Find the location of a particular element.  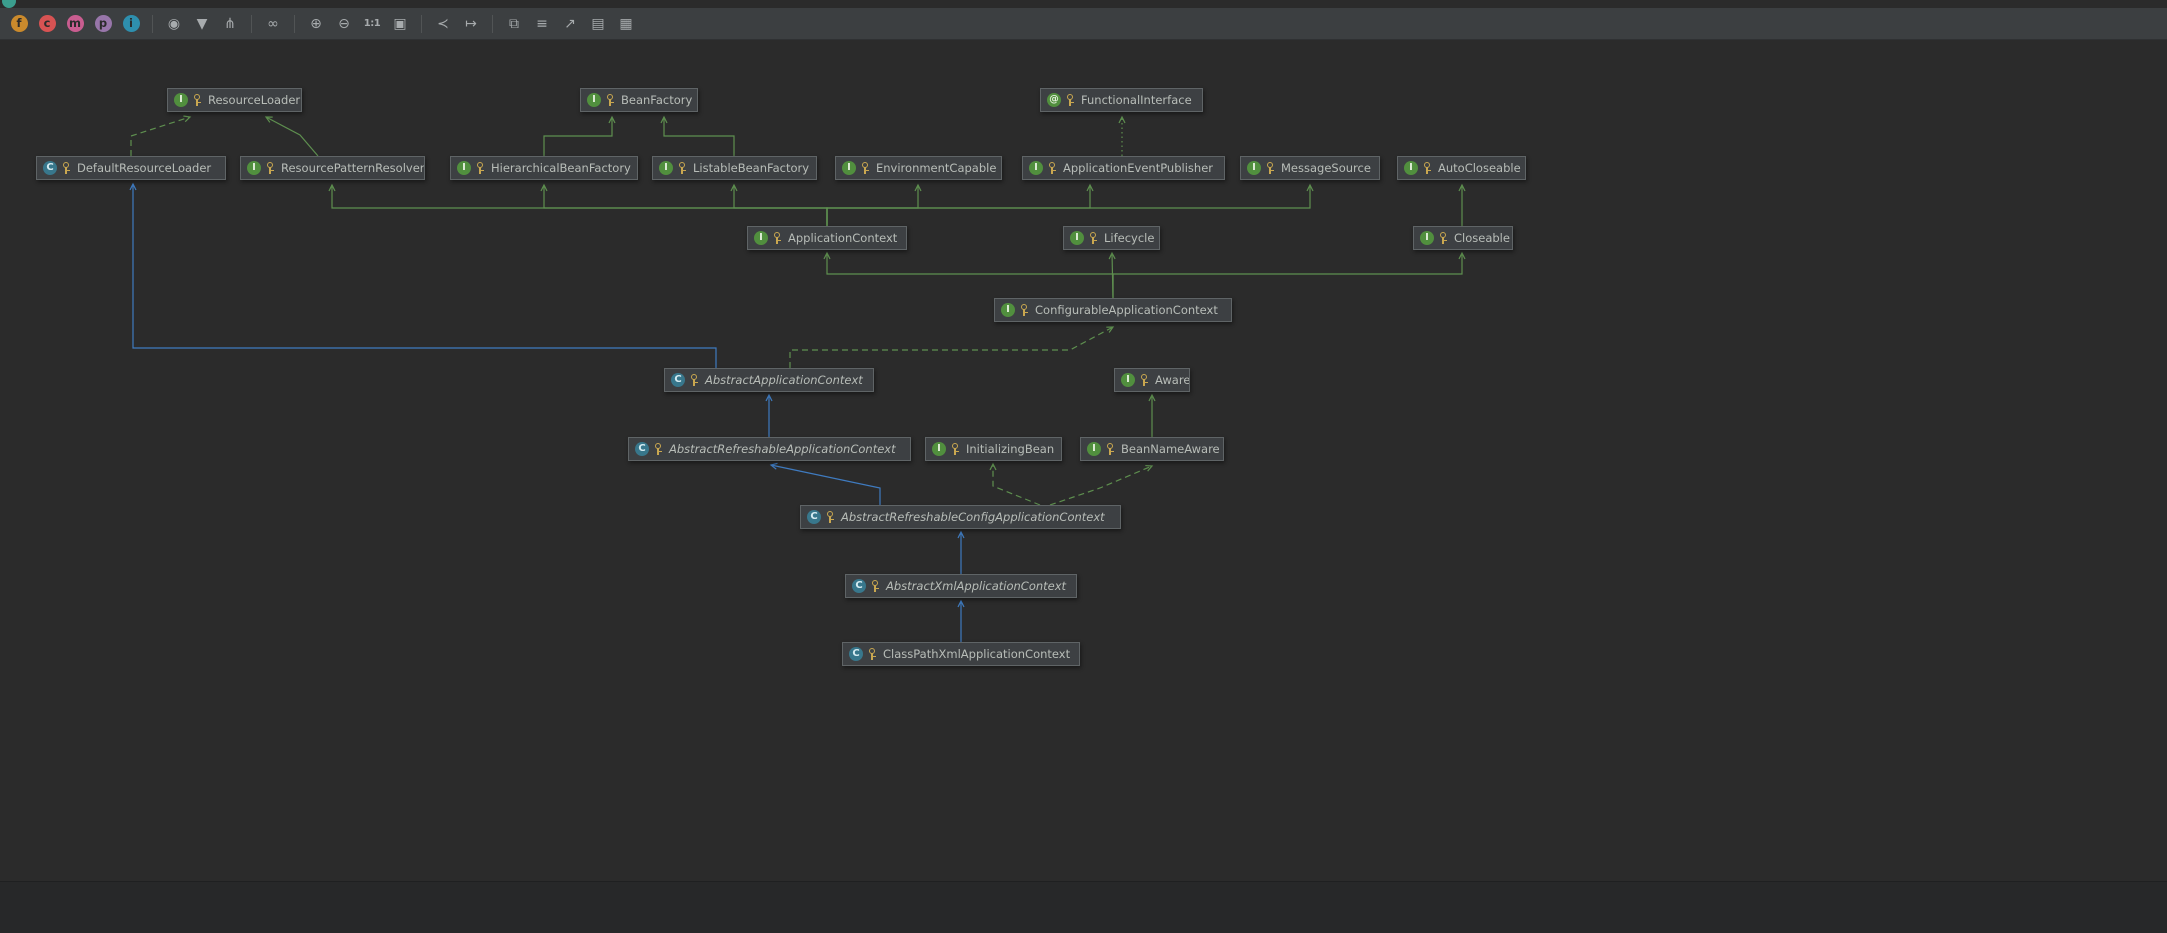

edge-AbstractRefreshableConfigApplicationContext-to-BeanNameAware is located at coordinates (1100, 486).